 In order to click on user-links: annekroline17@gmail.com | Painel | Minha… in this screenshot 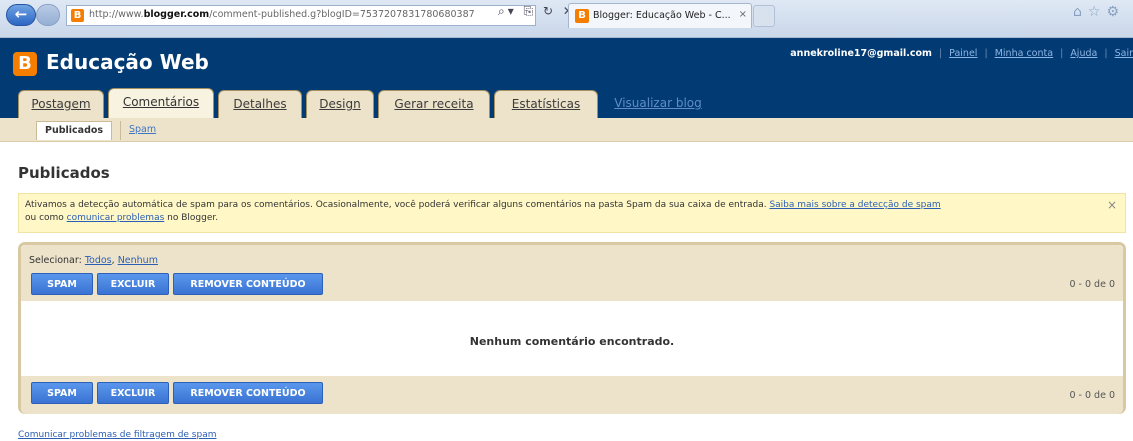, I will do `click(961, 53)`.